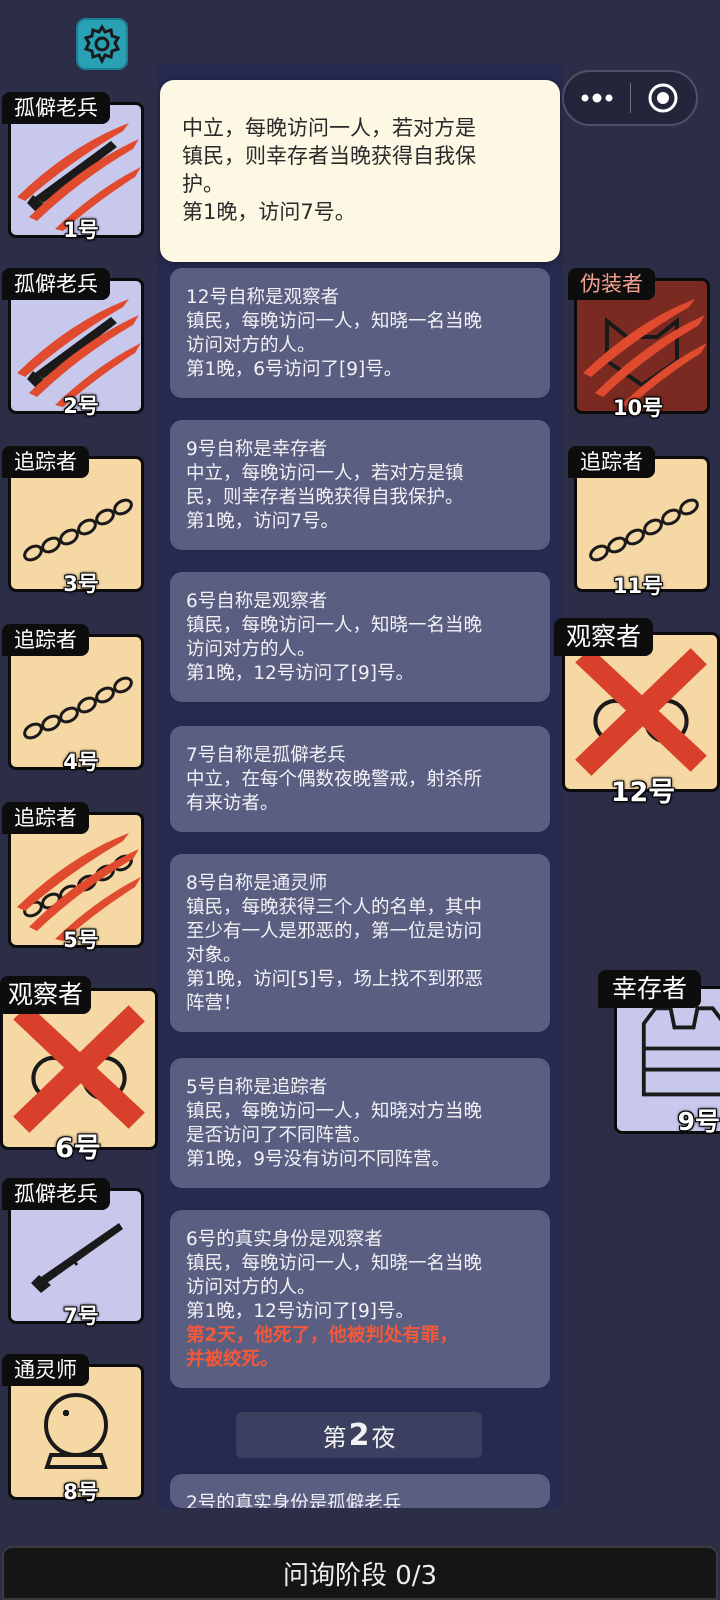  I want to click on gear-icon, so click(102, 44).